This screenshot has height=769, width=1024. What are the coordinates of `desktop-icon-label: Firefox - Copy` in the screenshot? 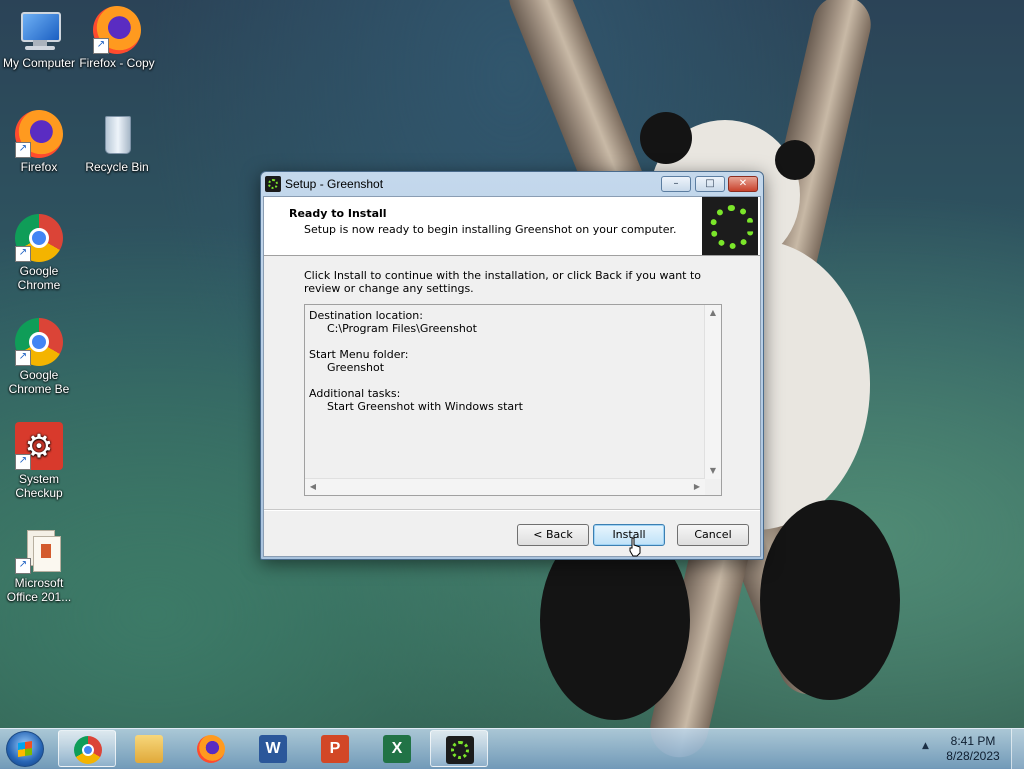 It's located at (117, 63).